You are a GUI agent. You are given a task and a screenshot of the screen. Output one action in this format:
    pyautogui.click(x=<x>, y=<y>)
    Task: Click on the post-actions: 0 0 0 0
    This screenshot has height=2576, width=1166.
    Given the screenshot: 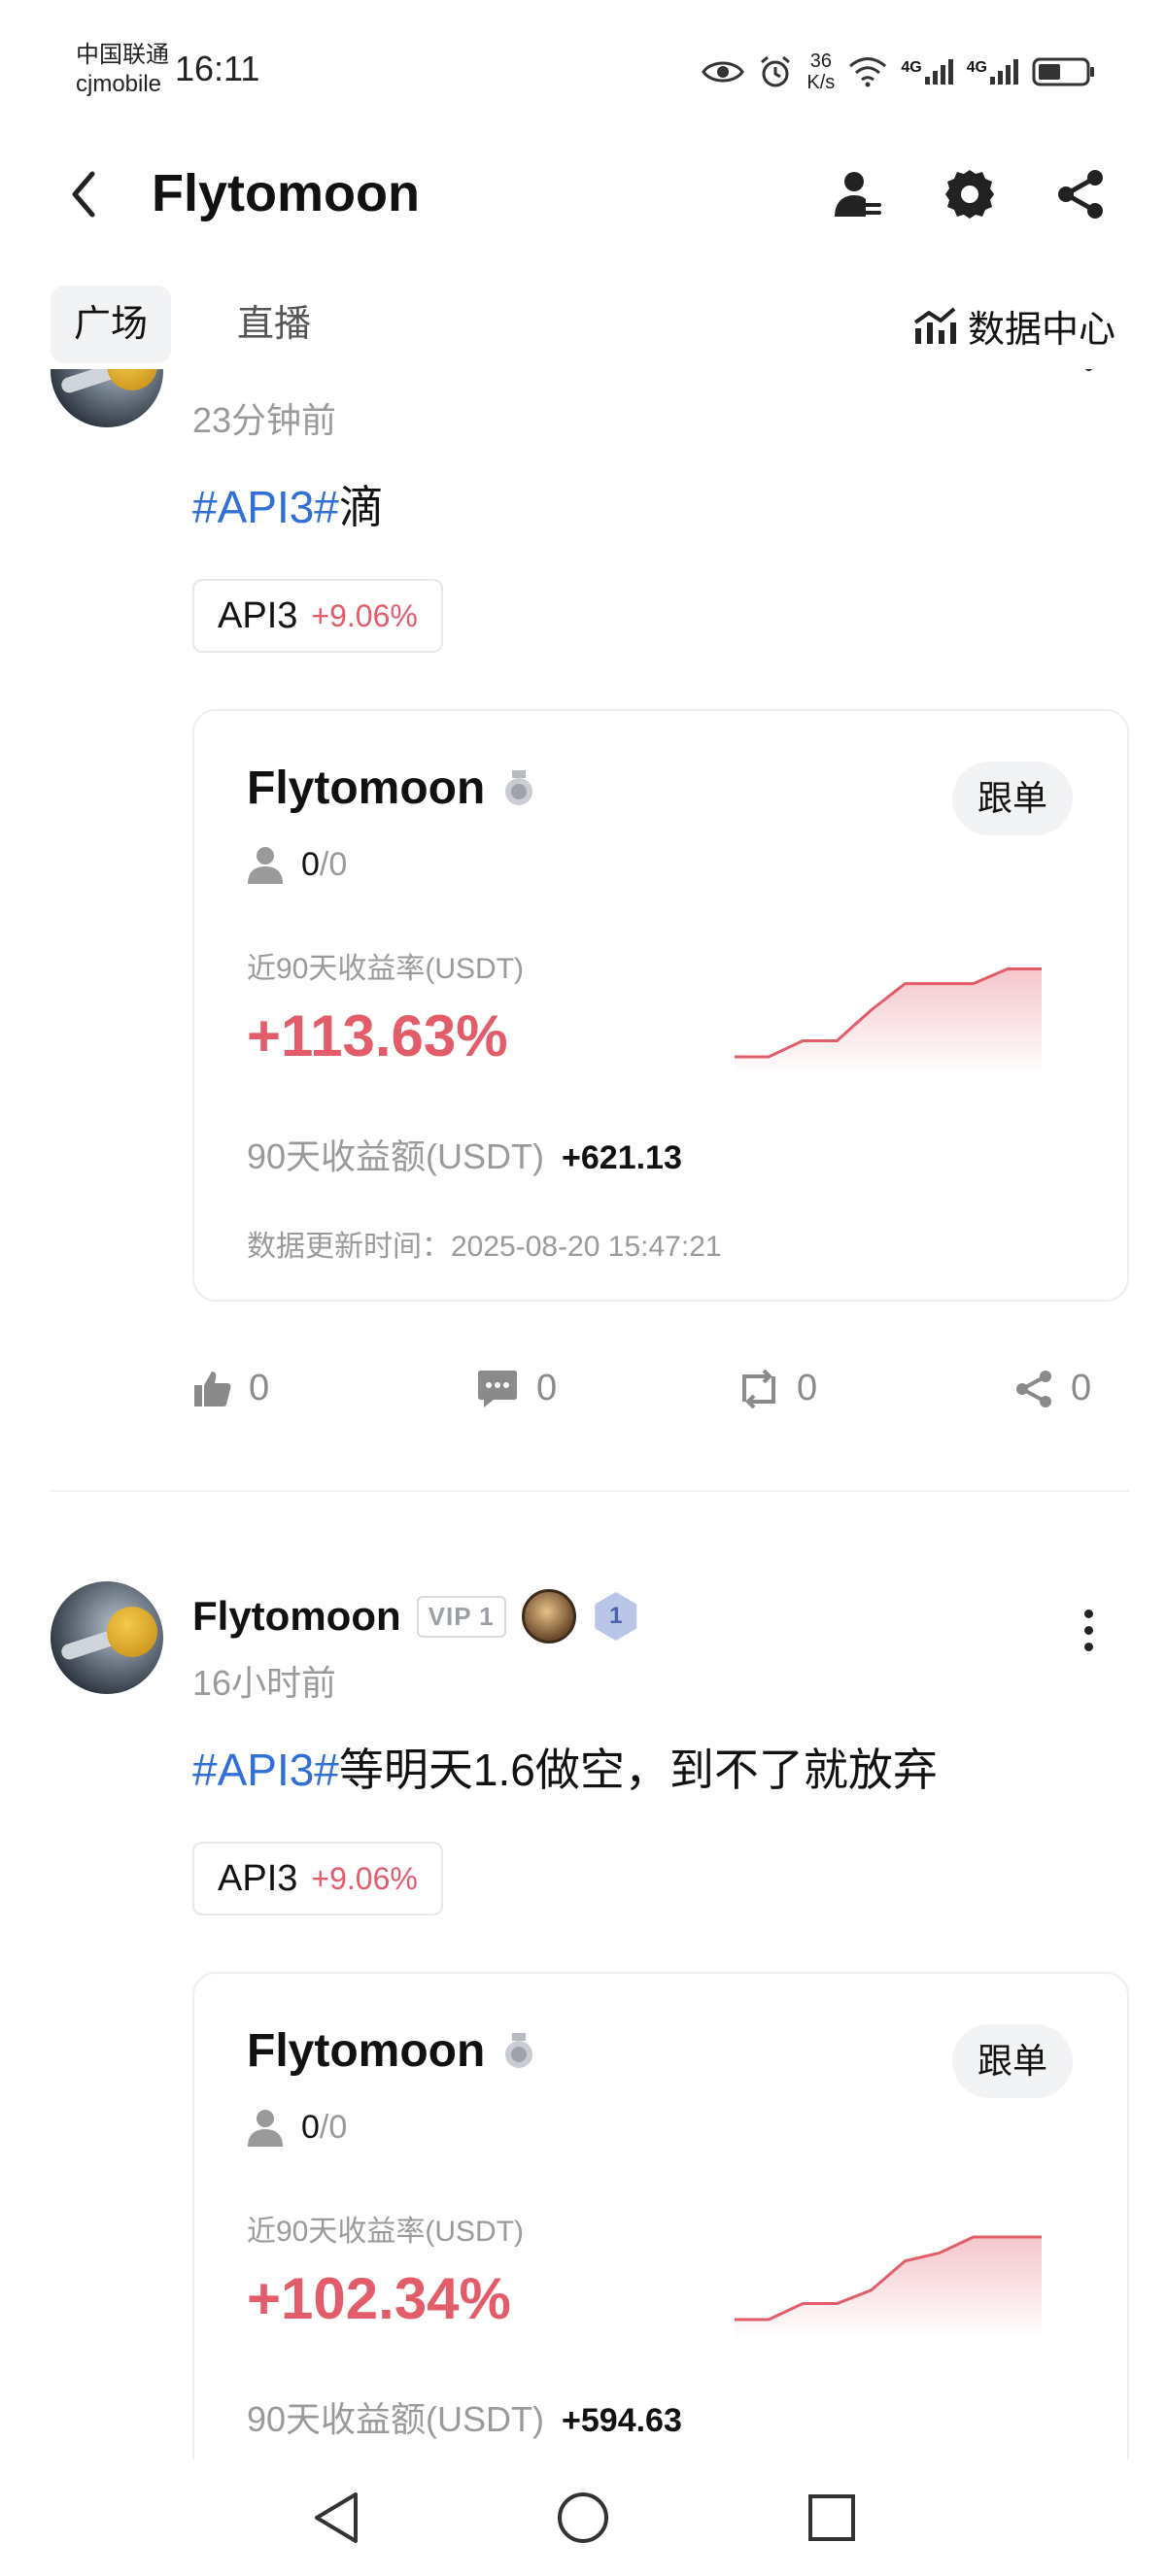 What is the action you would take?
    pyautogui.click(x=661, y=1397)
    